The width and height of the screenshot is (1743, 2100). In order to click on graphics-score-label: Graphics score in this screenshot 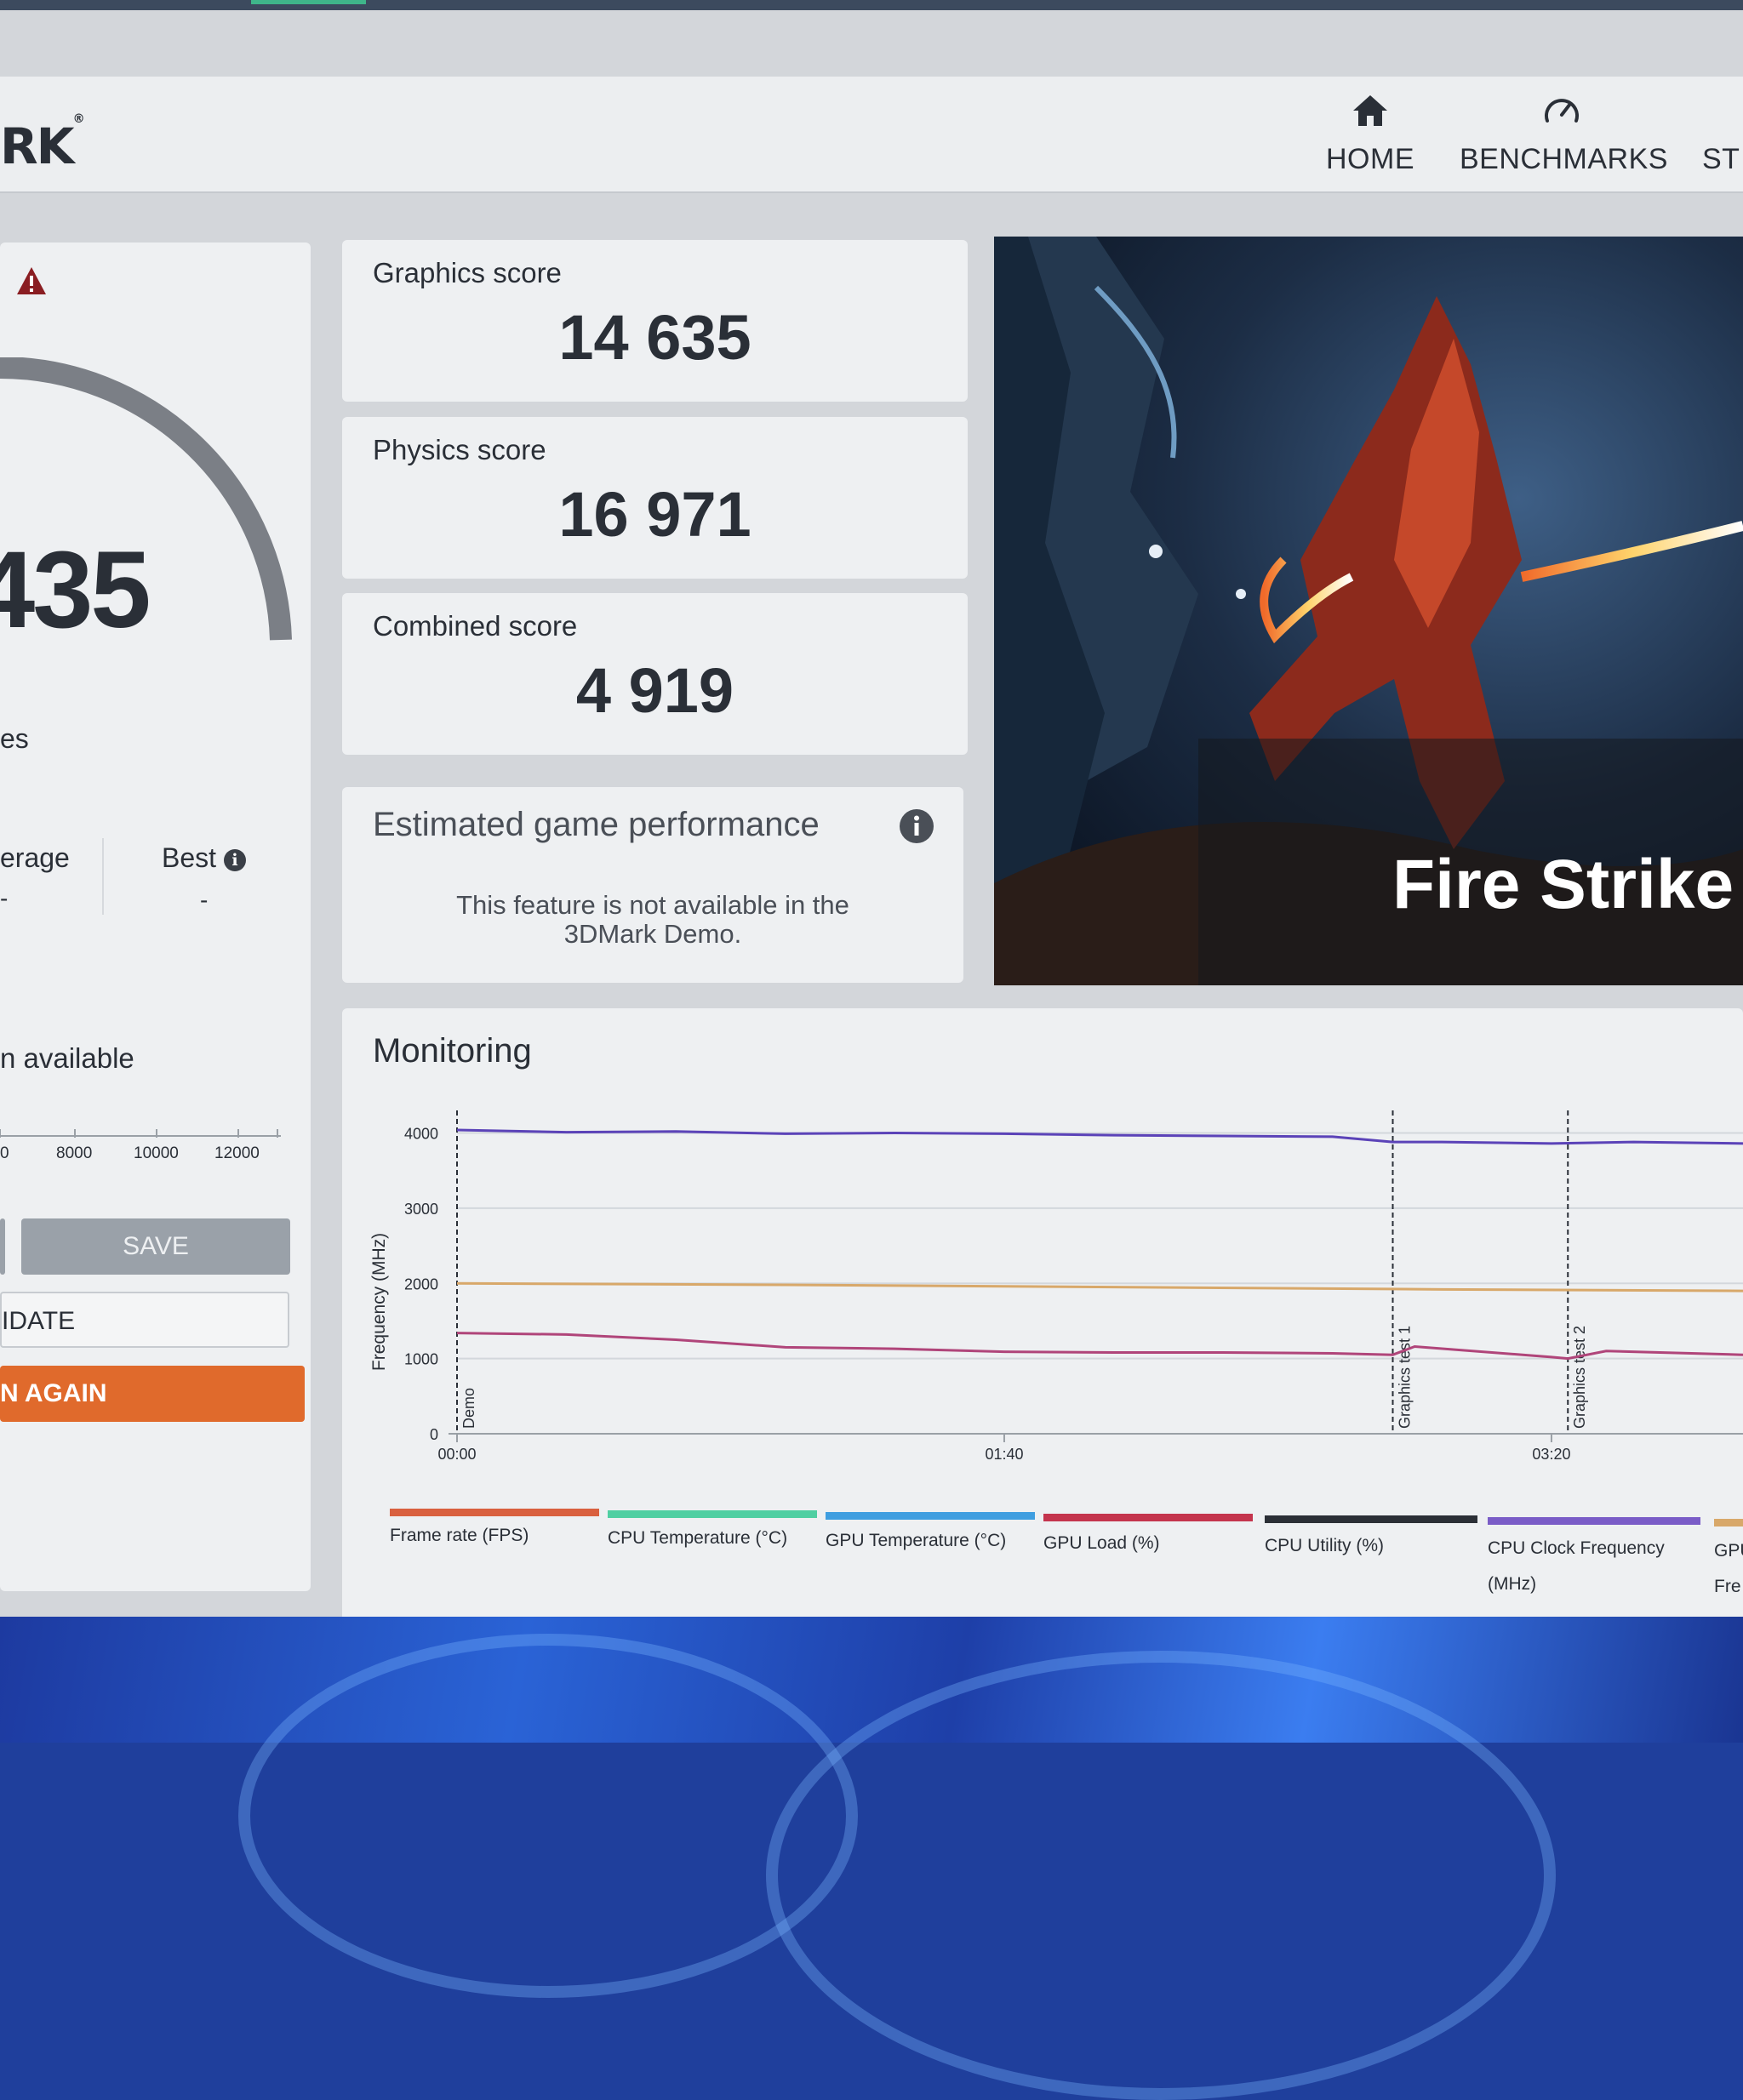, I will do `click(467, 272)`.